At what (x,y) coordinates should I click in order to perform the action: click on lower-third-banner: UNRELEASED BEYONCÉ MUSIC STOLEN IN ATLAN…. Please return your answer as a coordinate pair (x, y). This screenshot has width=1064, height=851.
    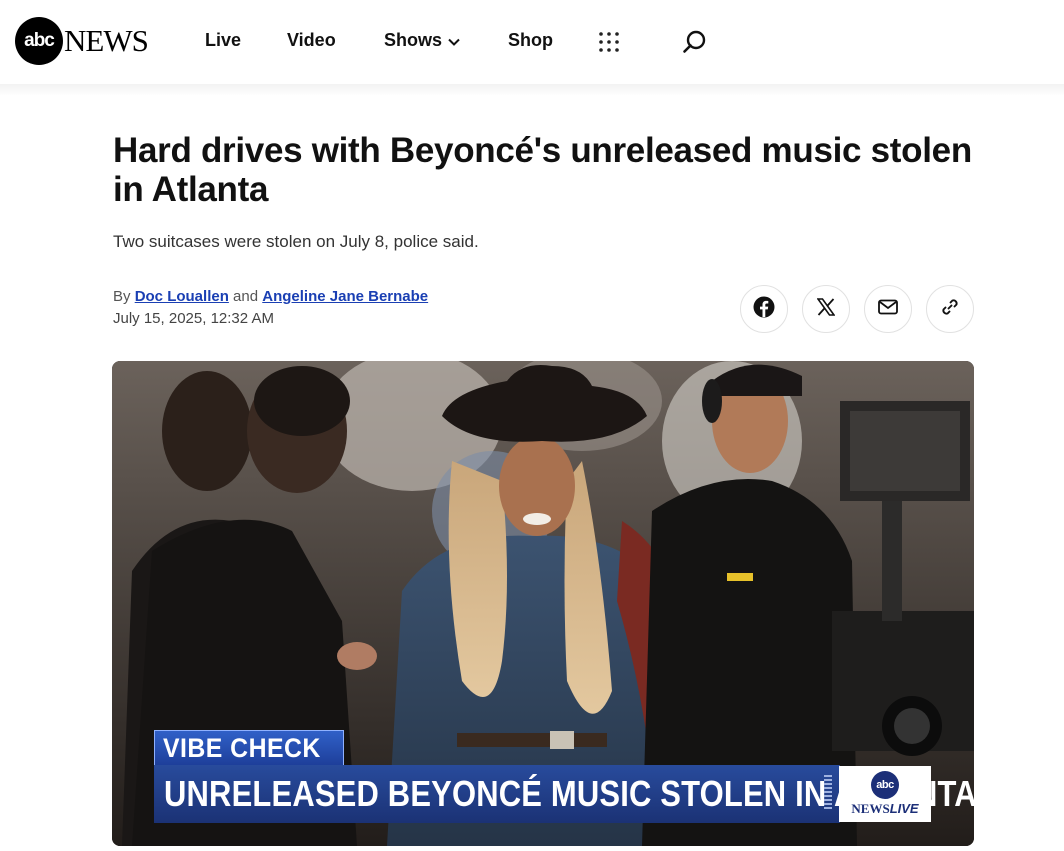
    Looking at the image, I should click on (564, 794).